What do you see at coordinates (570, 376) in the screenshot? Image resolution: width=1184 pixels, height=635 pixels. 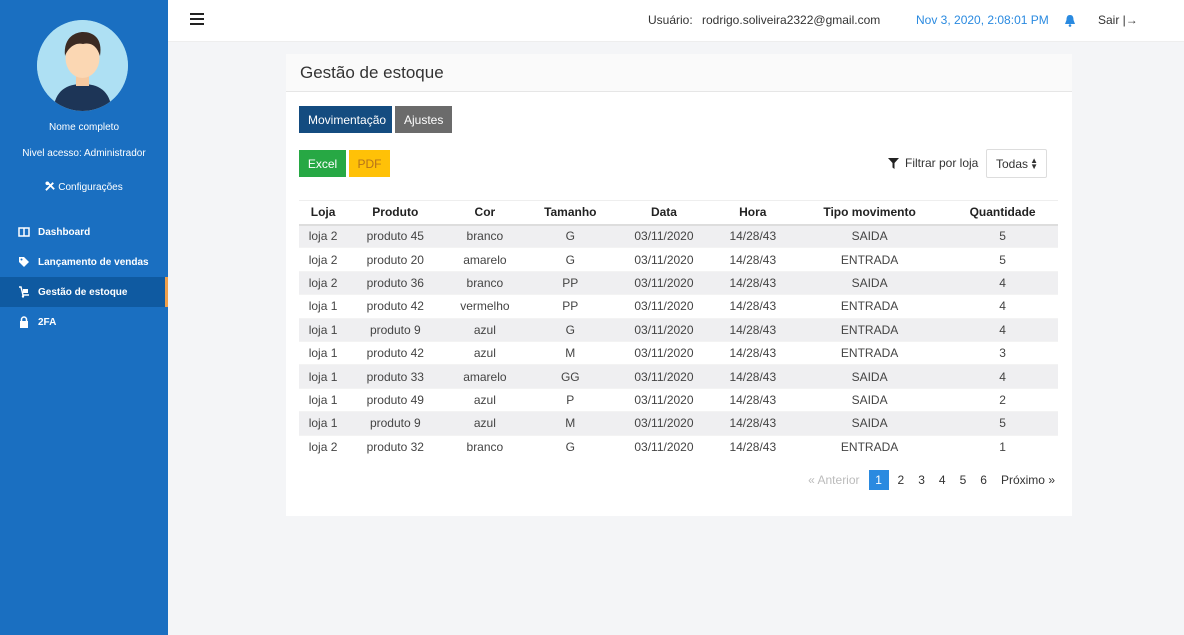 I see `table-cell: GG` at bounding box center [570, 376].